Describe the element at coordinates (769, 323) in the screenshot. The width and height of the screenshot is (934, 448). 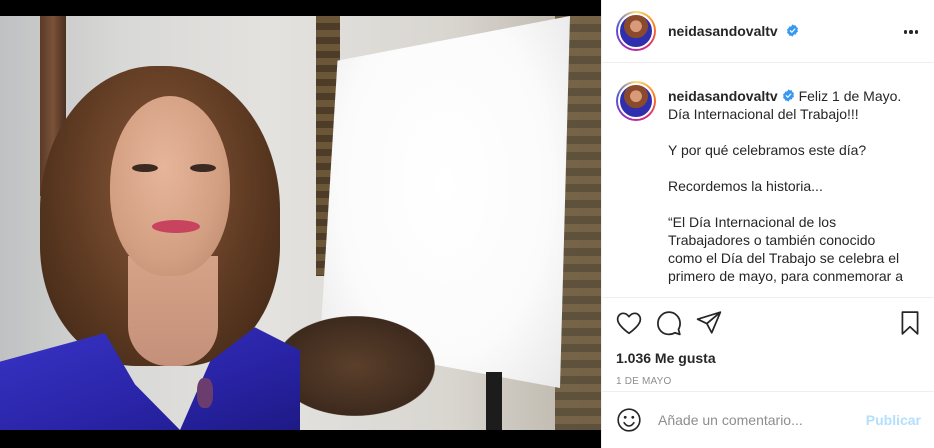
I see `action-icons` at that location.